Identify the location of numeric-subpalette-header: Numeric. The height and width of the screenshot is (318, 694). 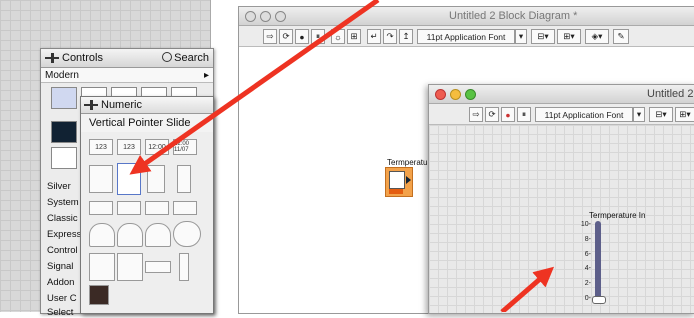
(147, 105).